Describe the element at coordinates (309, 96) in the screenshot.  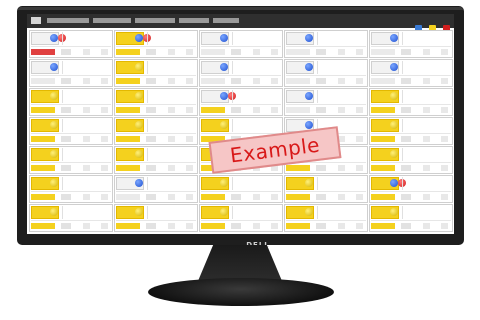
I see `blue-status-icon` at that location.